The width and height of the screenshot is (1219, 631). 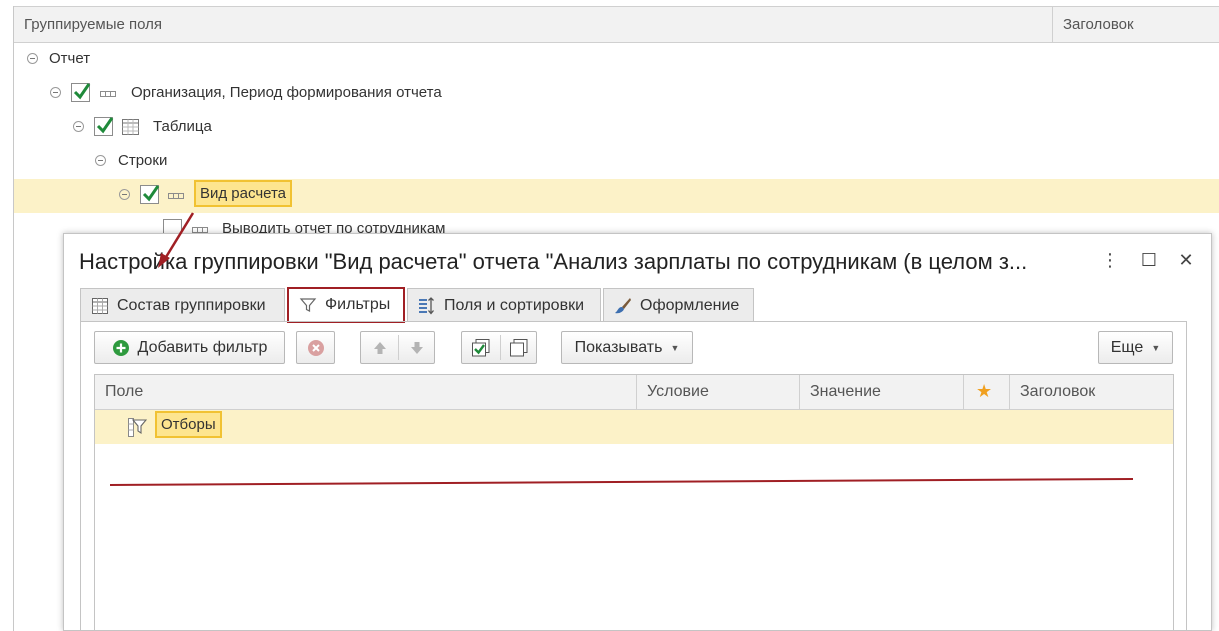 I want to click on tab-label: Фильтры, so click(x=358, y=304).